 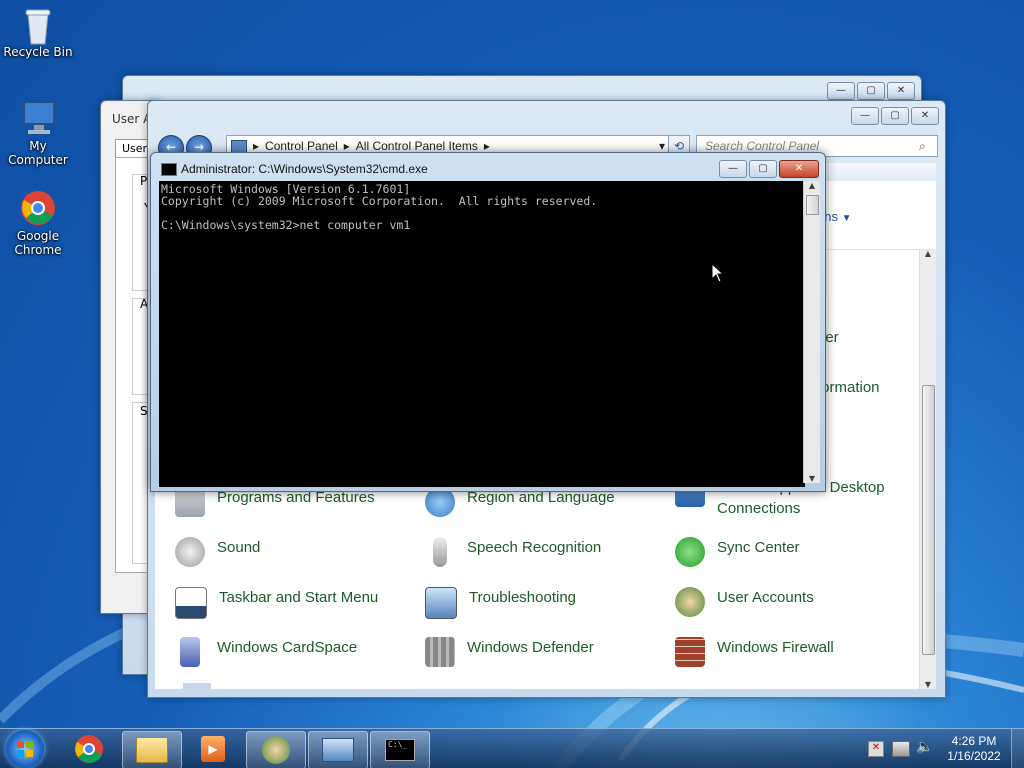 What do you see at coordinates (662, 146) in the screenshot?
I see `chevron-down-icon: ▾` at bounding box center [662, 146].